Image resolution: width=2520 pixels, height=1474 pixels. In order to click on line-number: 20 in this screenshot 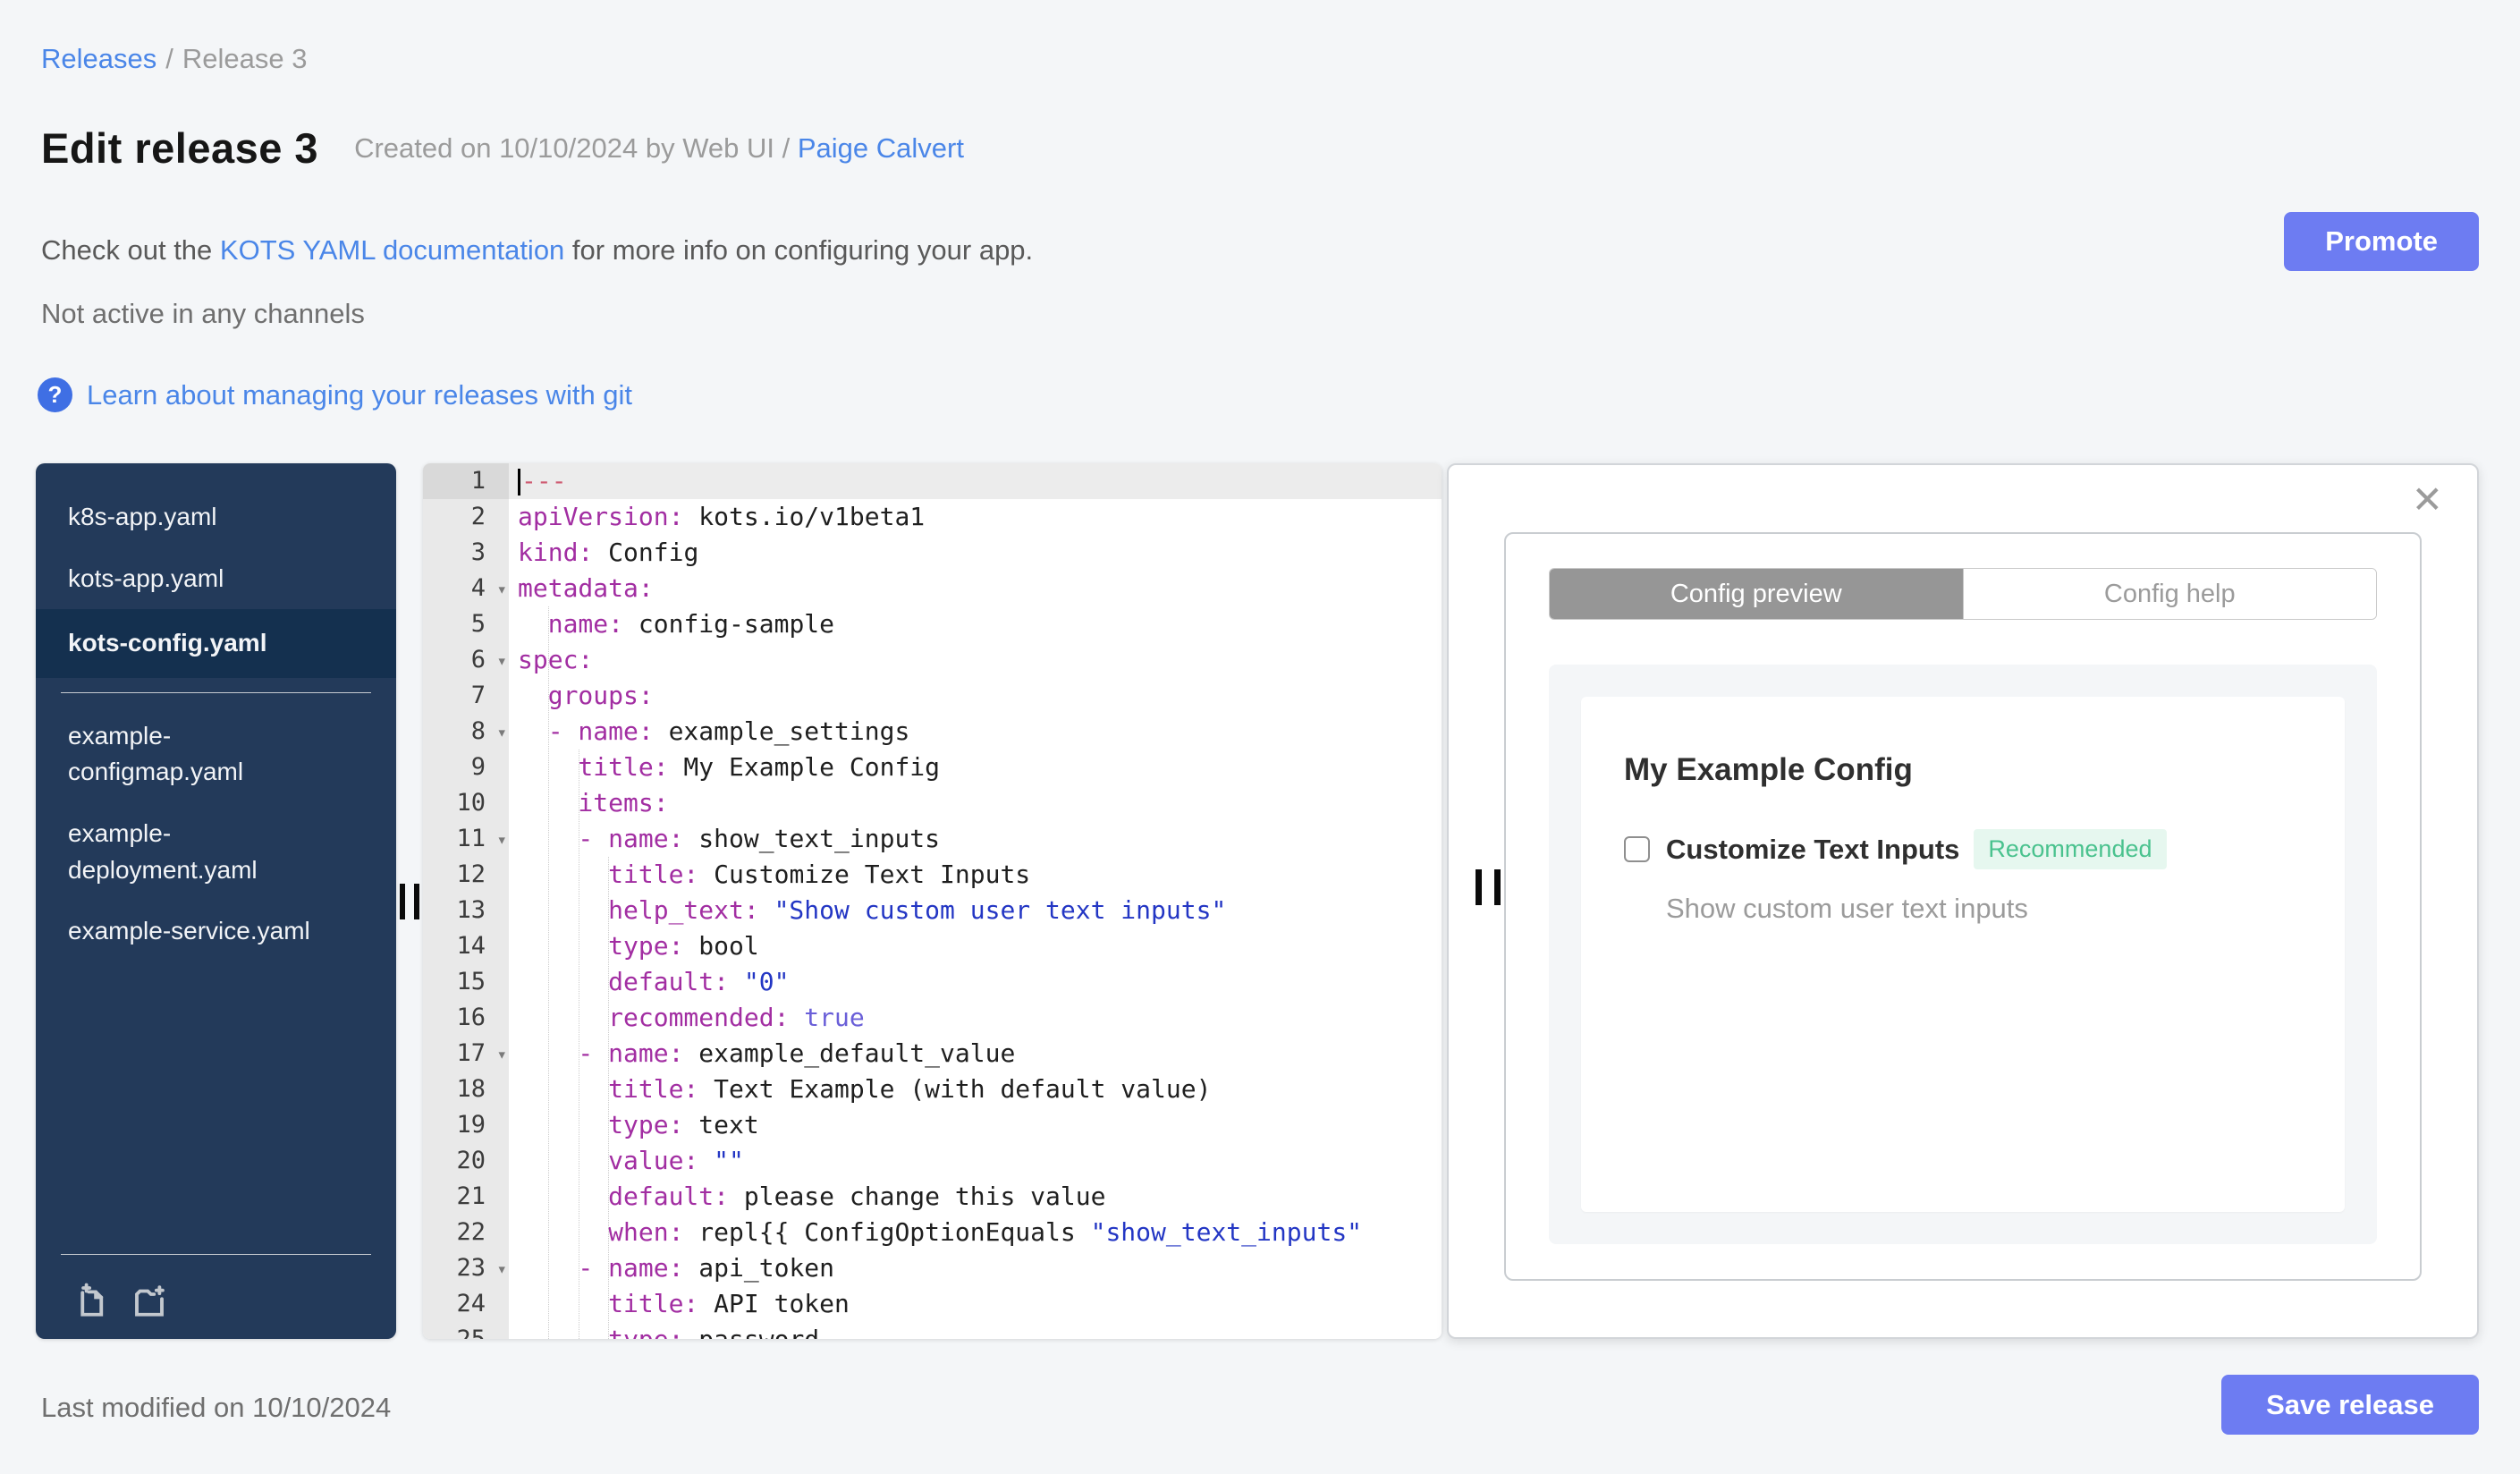, I will do `click(466, 1161)`.